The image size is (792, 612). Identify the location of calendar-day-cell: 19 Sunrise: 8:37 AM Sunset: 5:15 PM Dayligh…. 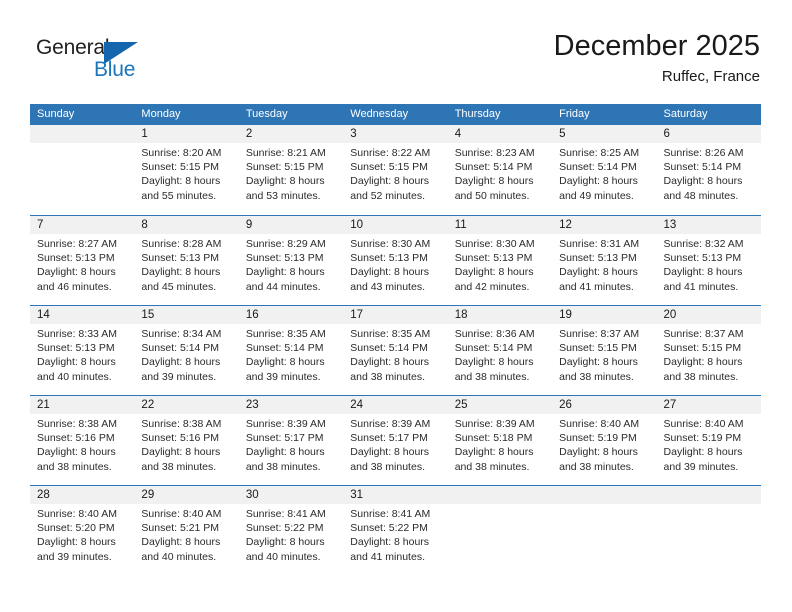
(604, 350).